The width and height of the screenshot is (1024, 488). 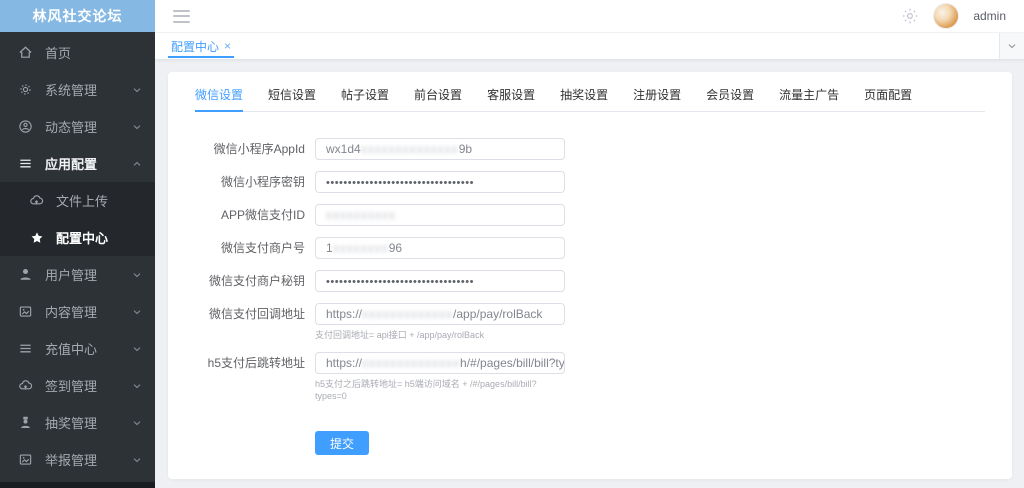 I want to click on sidebar-item-signin: 签到管理, so click(x=77, y=385).